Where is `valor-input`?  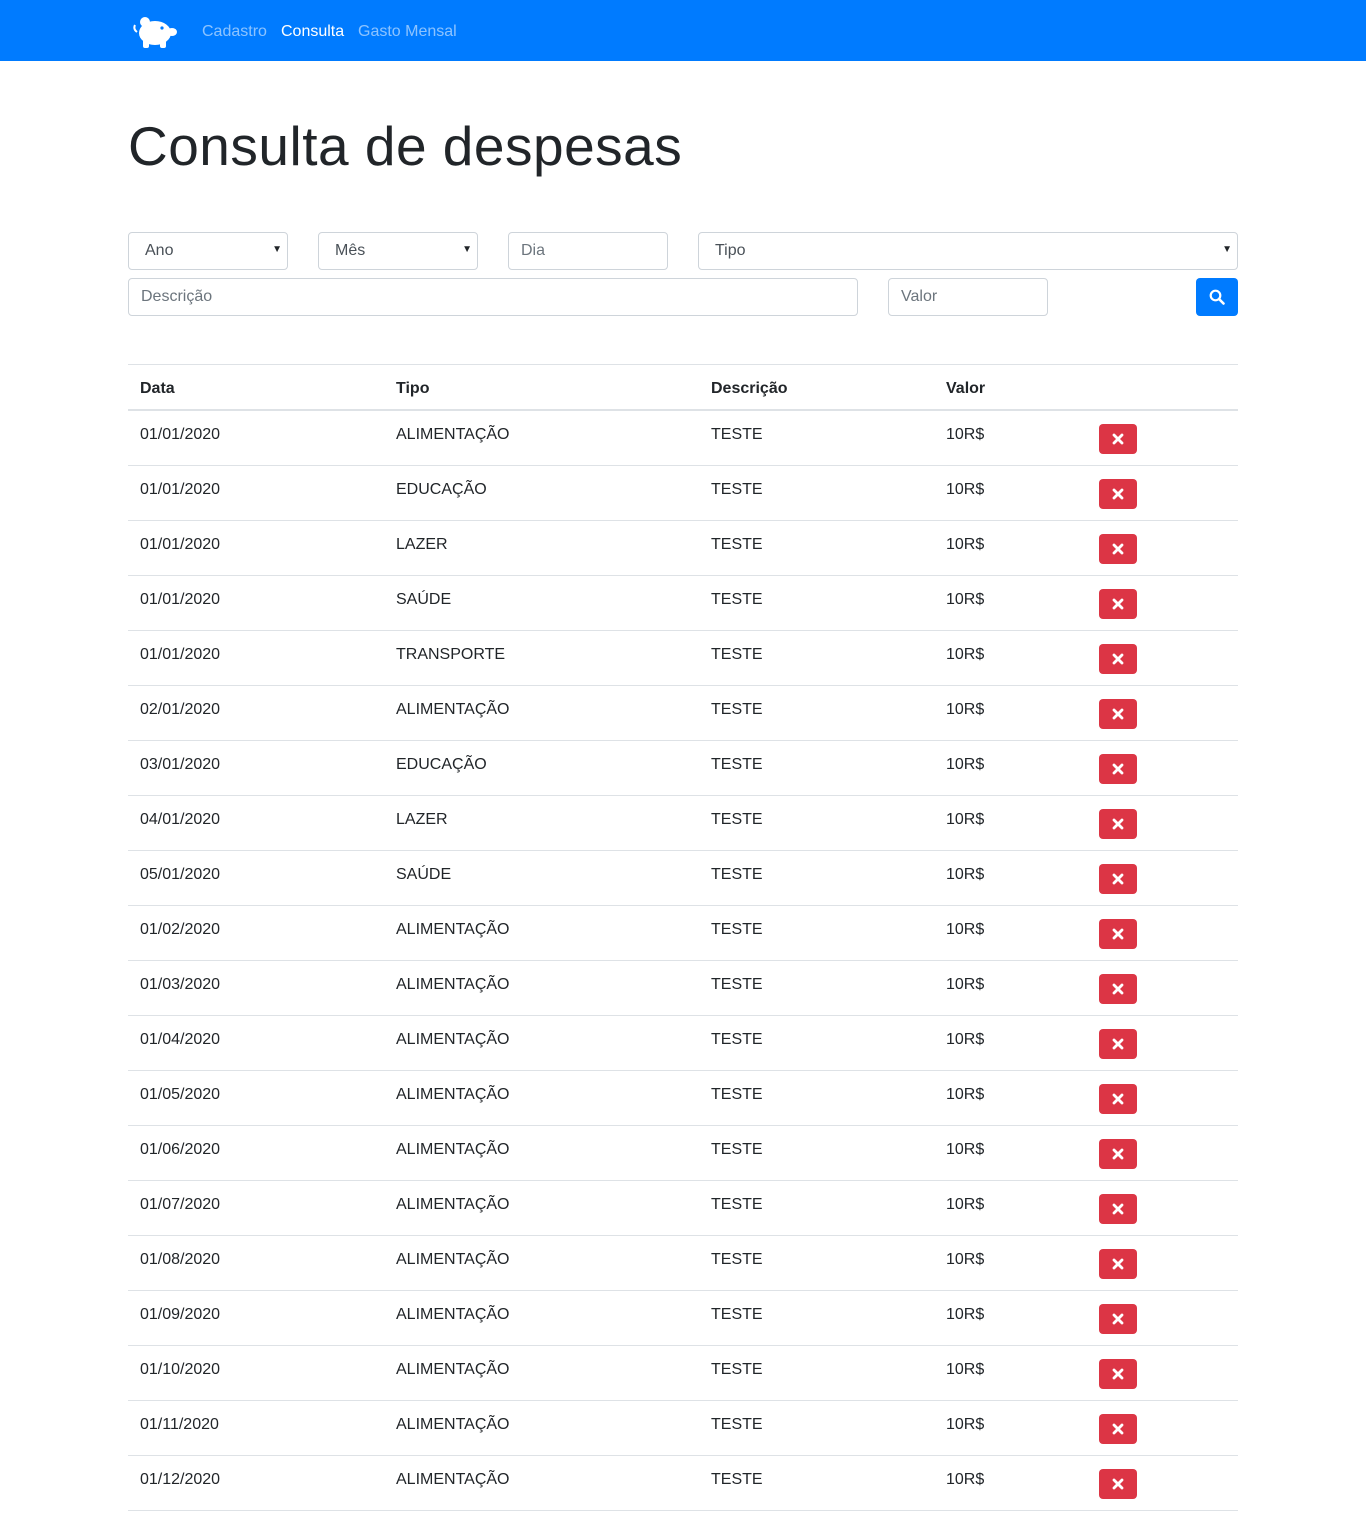
valor-input is located at coordinates (968, 297).